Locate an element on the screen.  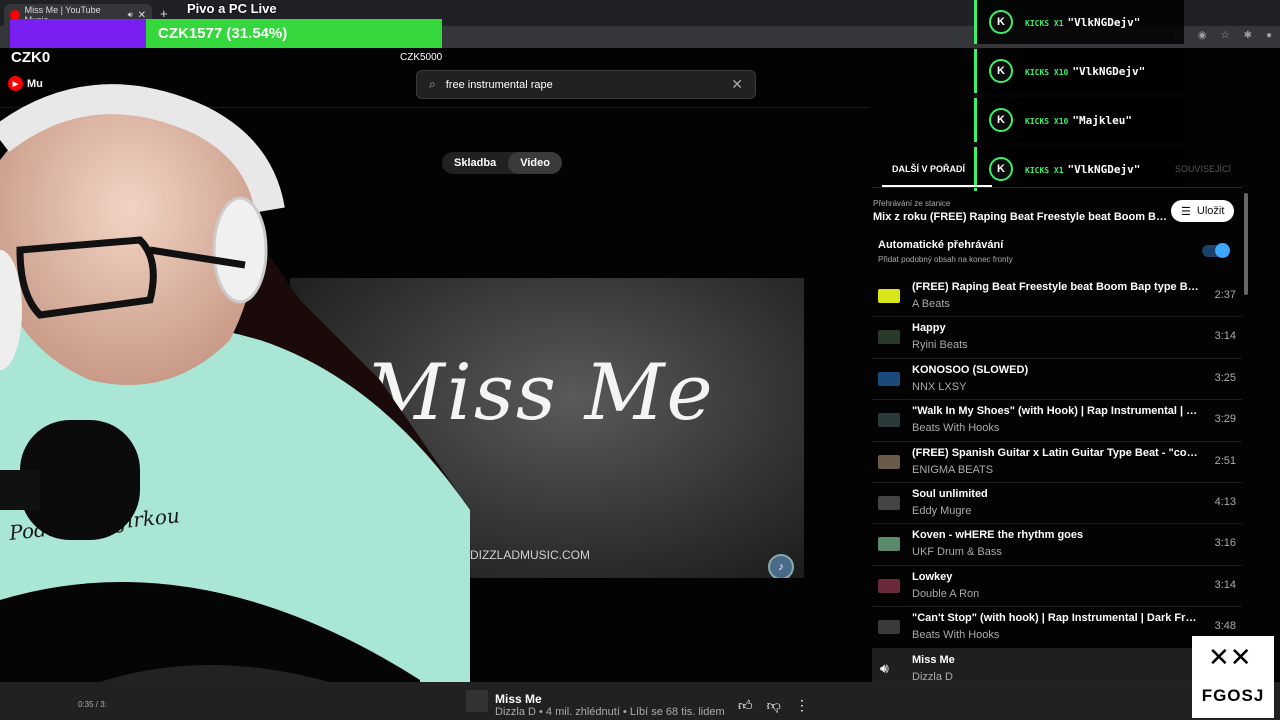
queue-item-artist: Dizzla D is located at coordinates (932, 676).